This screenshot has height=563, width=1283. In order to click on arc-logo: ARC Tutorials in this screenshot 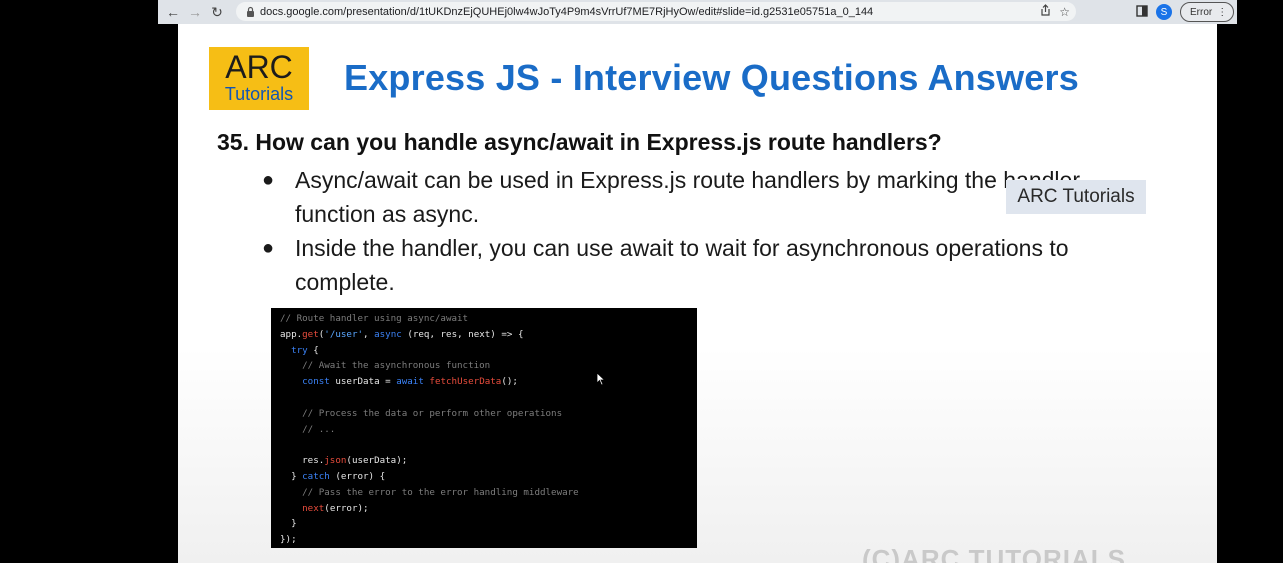, I will do `click(259, 78)`.